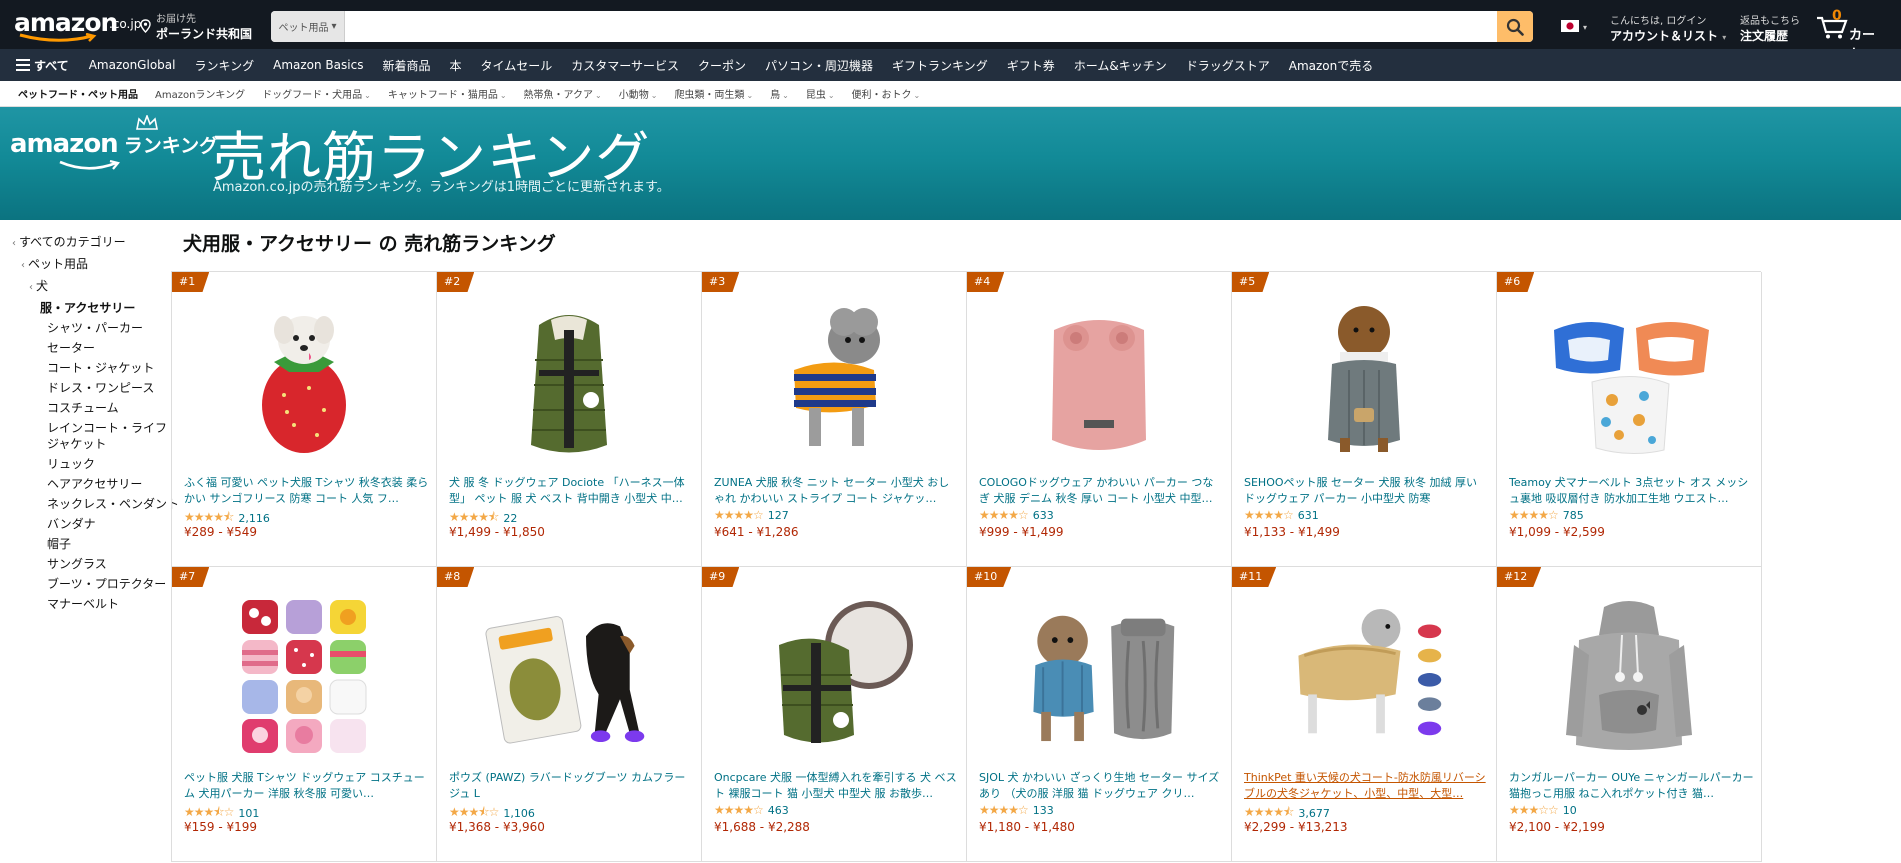 Image resolution: width=1901 pixels, height=863 pixels. I want to click on product-rating: ★★★★☆ 463, so click(751, 810).